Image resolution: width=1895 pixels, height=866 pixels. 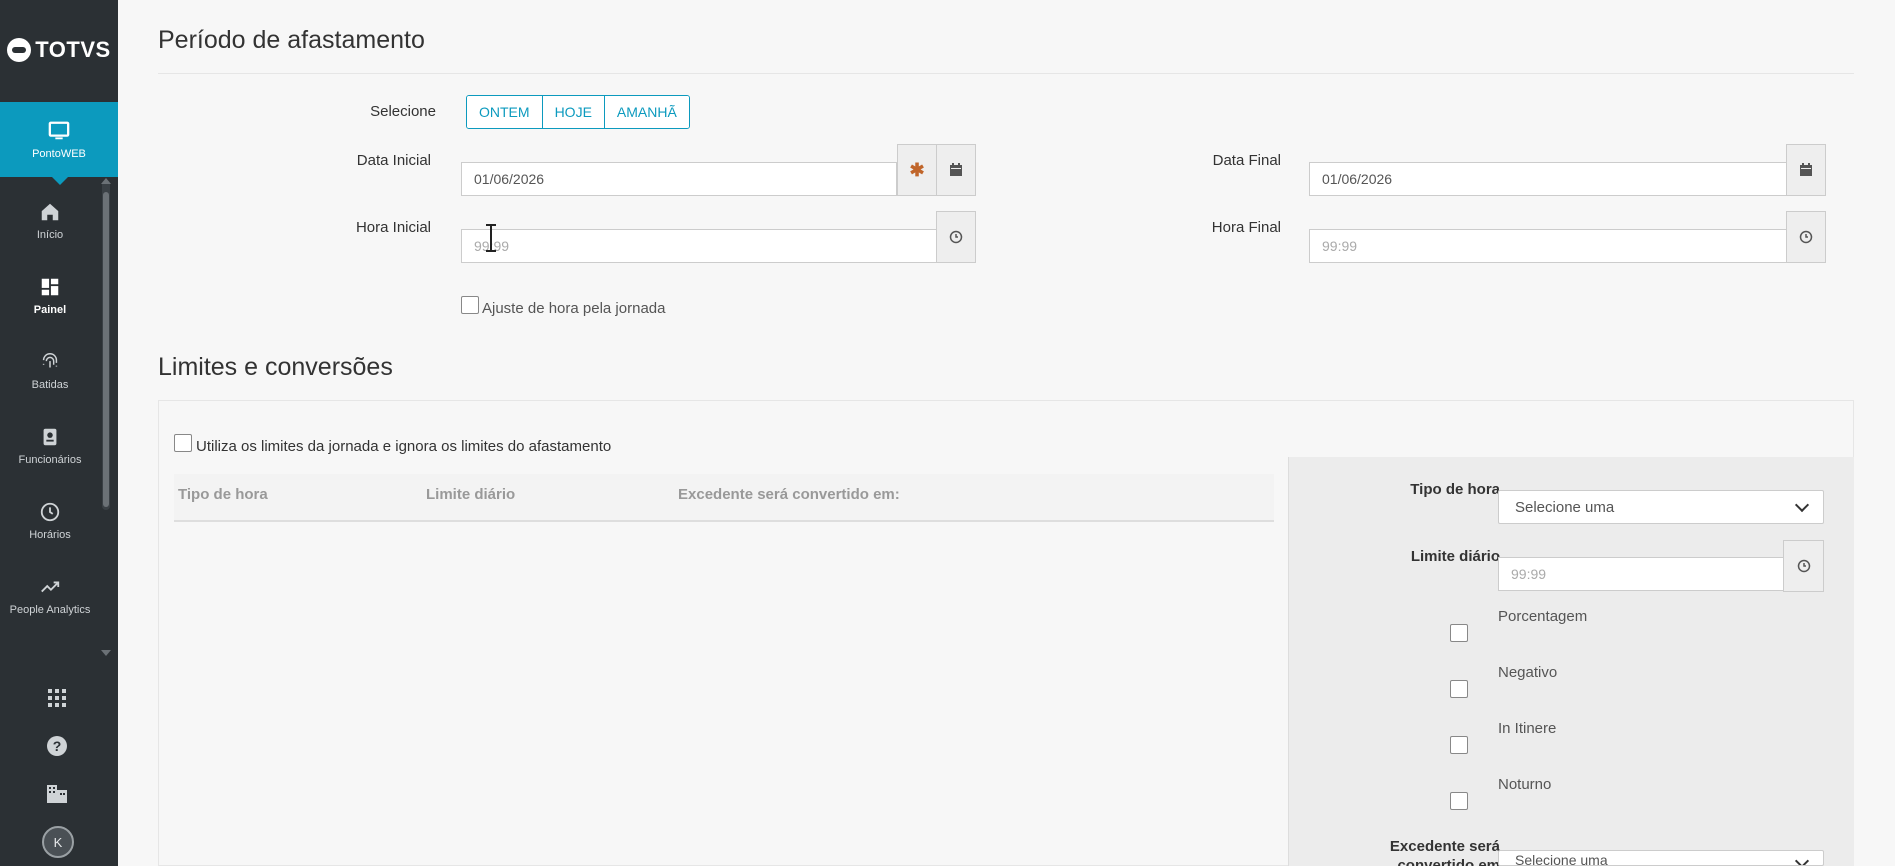 I want to click on in-itinere-label: In Itinere, so click(x=1527, y=728).